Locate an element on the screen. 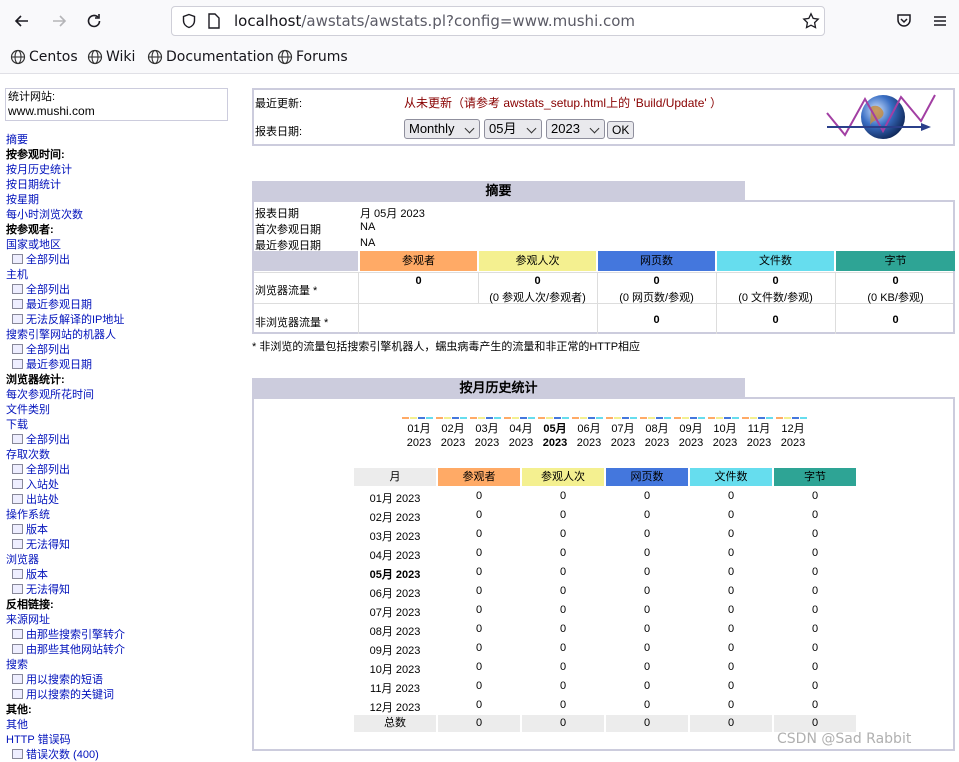  report-date-label: 报表日期: is located at coordinates (279, 132).